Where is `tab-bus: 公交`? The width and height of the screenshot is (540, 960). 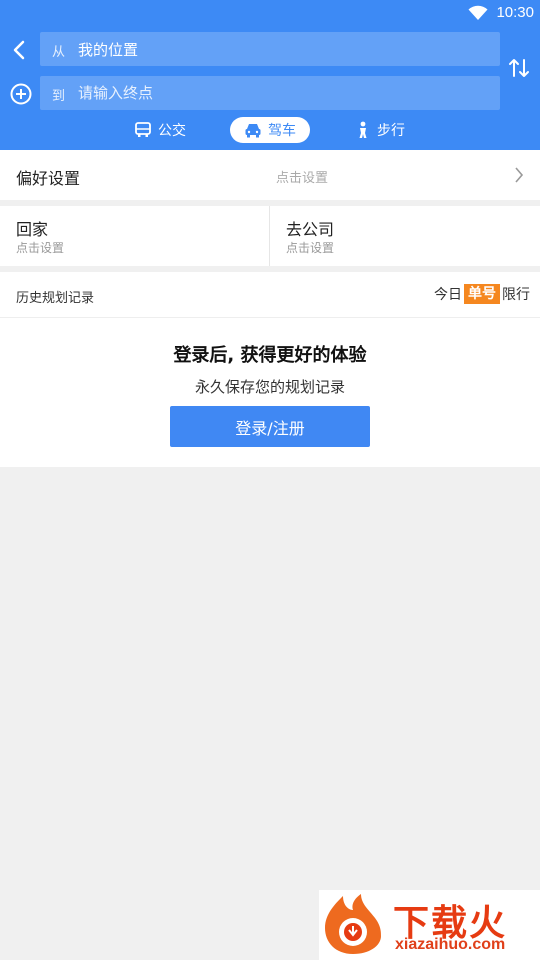
tab-bus: 公交 is located at coordinates (160, 130).